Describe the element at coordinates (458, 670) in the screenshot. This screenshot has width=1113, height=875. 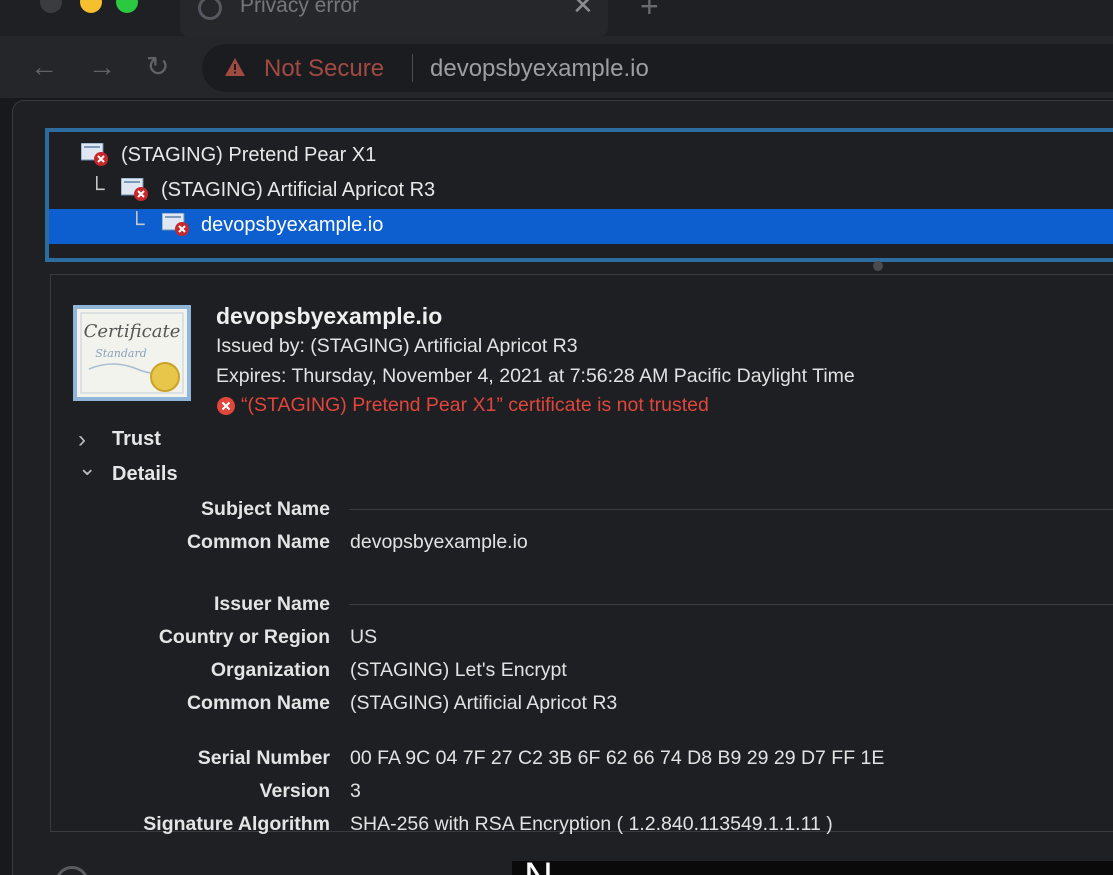
I see `field-value: (STAGING) Let's Encrypt` at that location.